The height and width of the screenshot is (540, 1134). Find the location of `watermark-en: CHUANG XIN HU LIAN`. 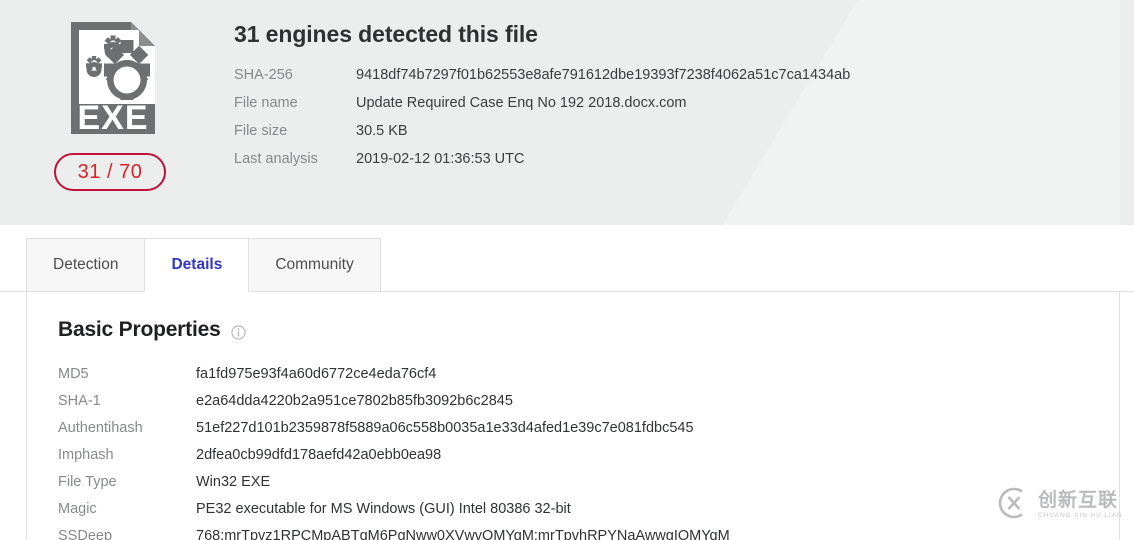

watermark-en: CHUANG XIN HU LIAN is located at coordinates (1080, 515).